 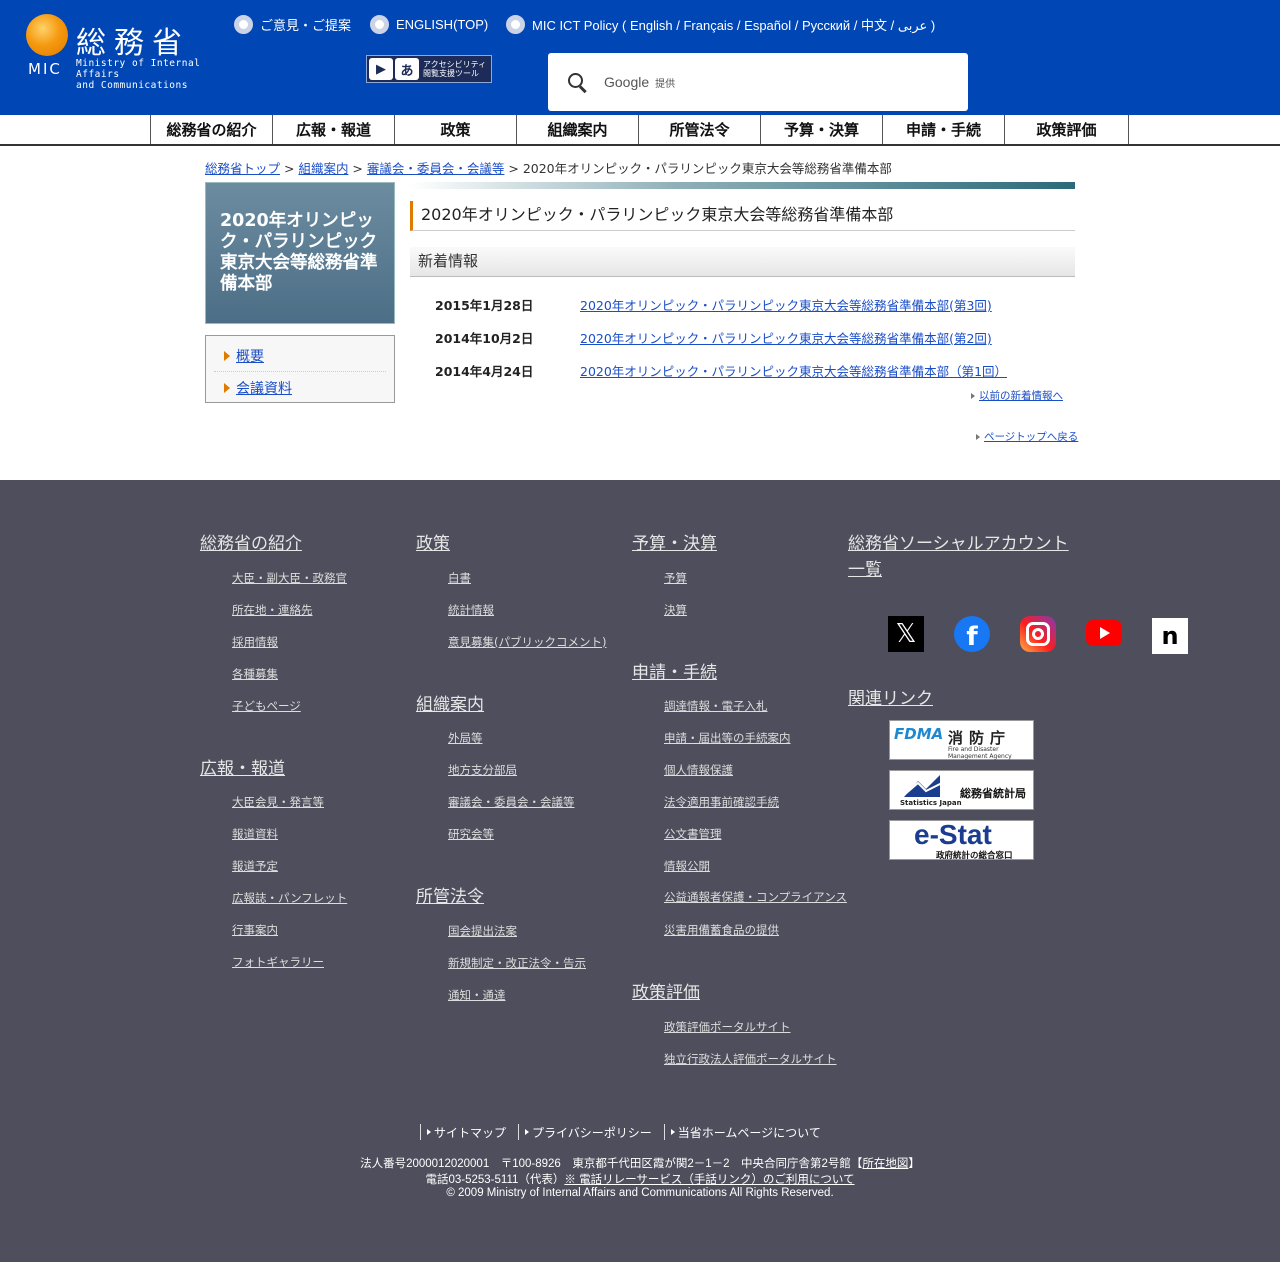 I want to click on breadcrumb-councils: 審議会・委員会・会議等, so click(x=436, y=168).